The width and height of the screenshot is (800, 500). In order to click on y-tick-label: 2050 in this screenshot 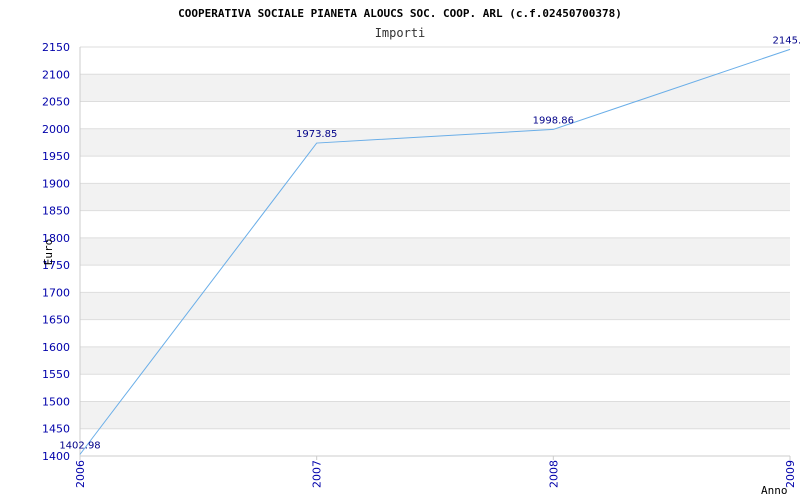, I will do `click(56, 102)`.